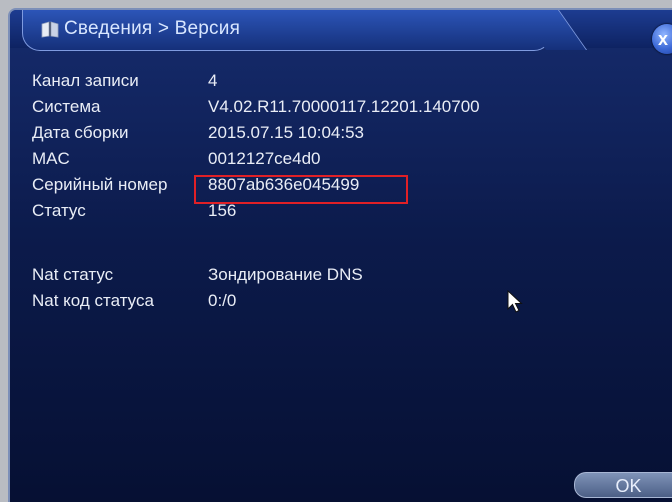 The width and height of the screenshot is (672, 502). Describe the element at coordinates (341, 30) in the screenshot. I see `title-bar: Сведения > Версия` at that location.